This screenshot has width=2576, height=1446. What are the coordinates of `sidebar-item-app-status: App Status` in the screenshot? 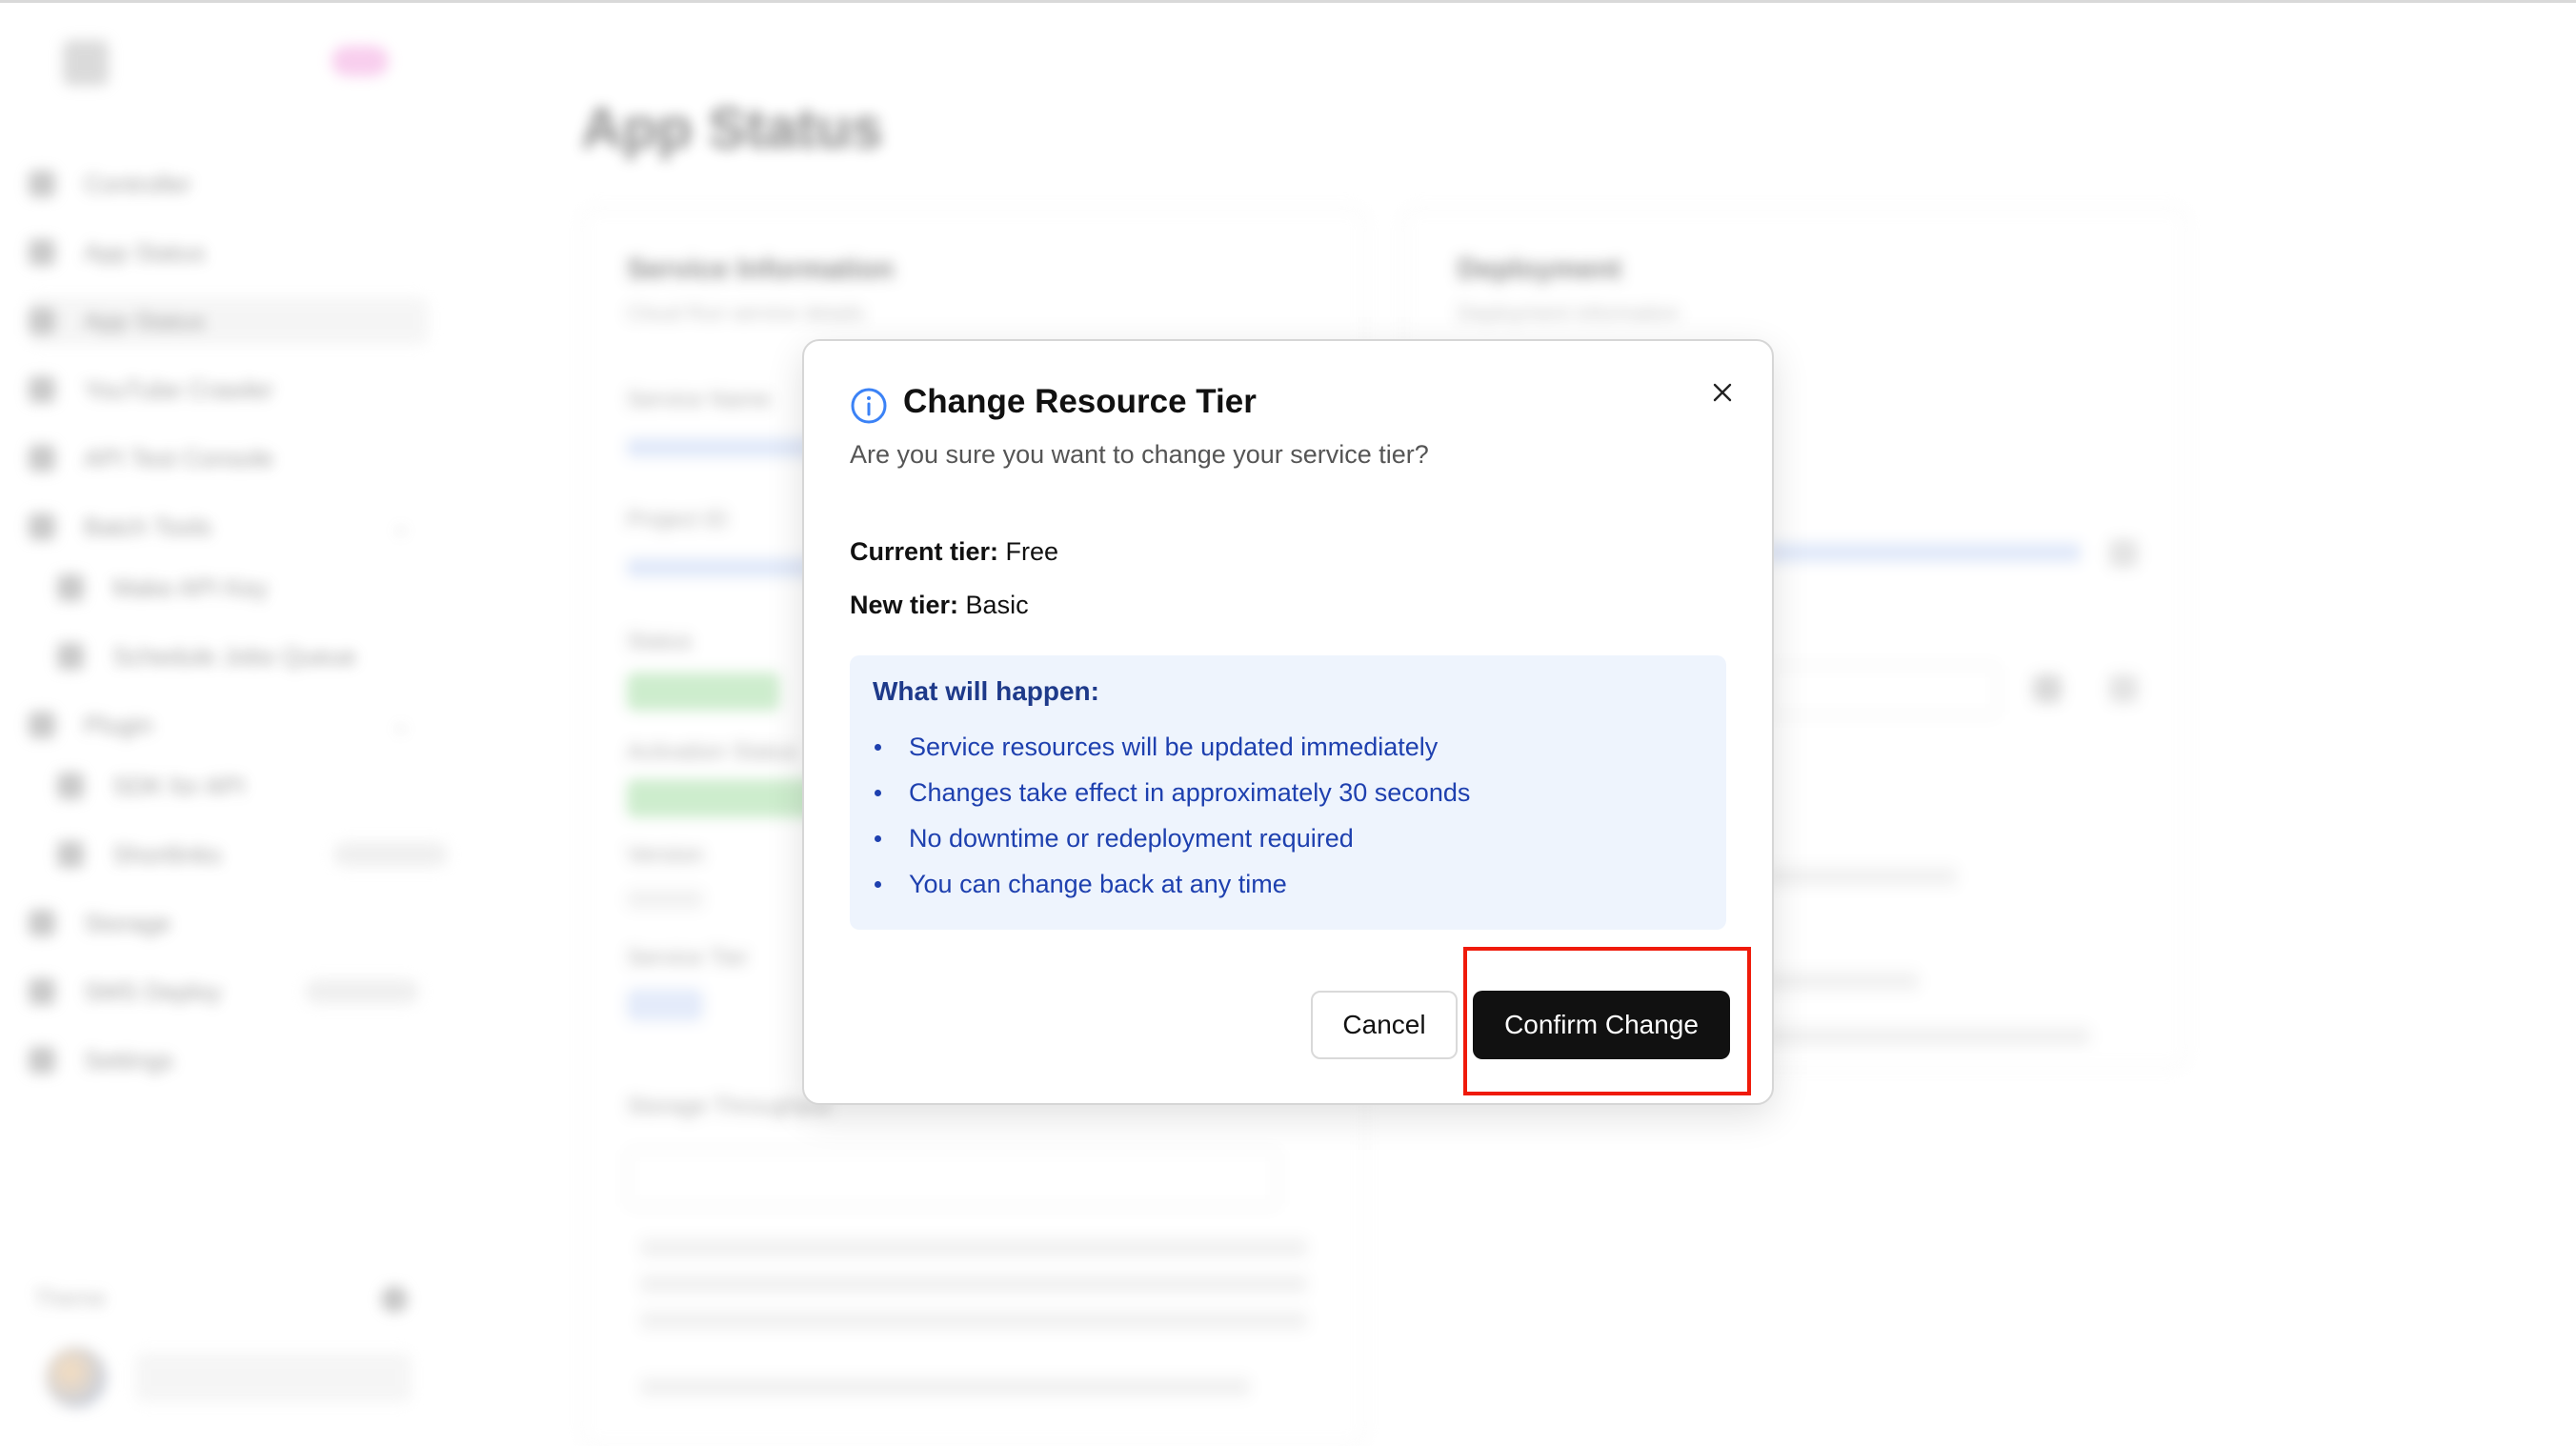 It's located at (229, 253).